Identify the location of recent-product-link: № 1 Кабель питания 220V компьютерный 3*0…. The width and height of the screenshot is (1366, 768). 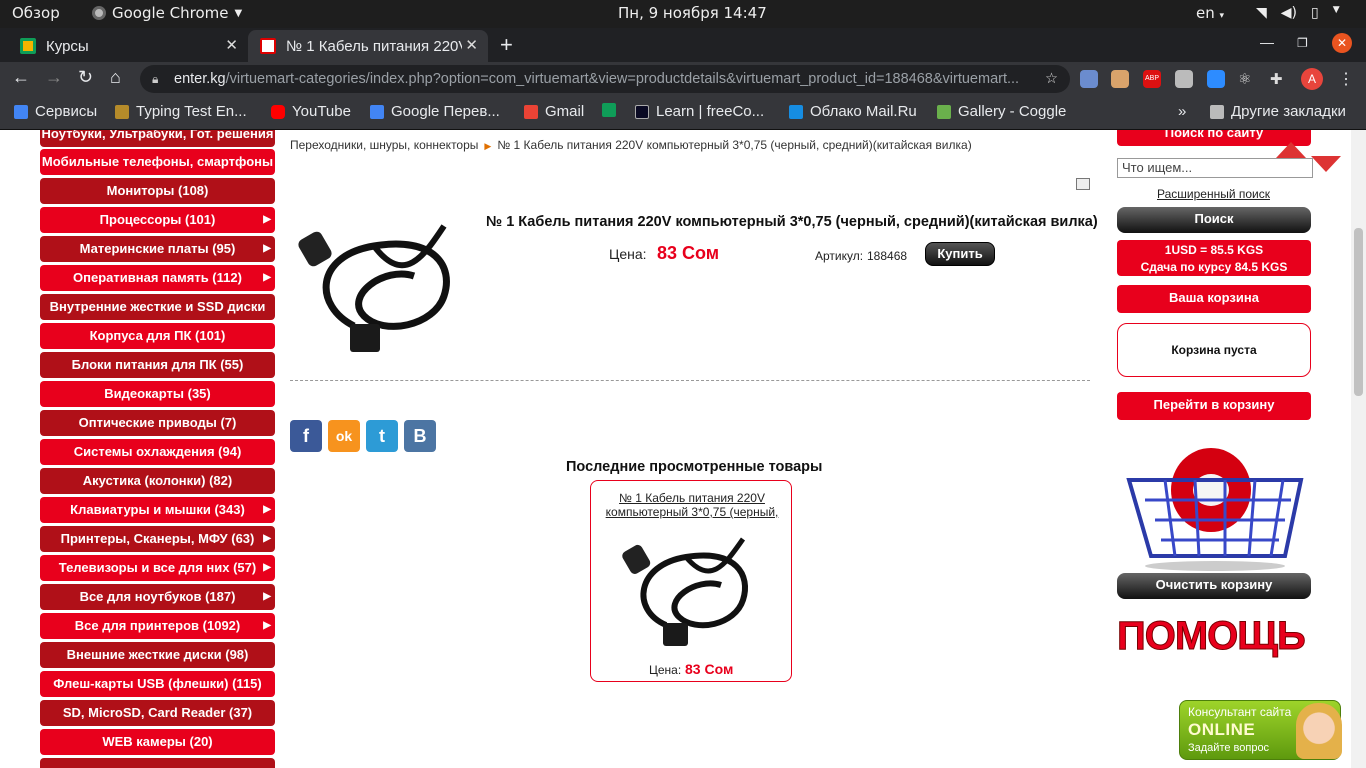
(692, 506).